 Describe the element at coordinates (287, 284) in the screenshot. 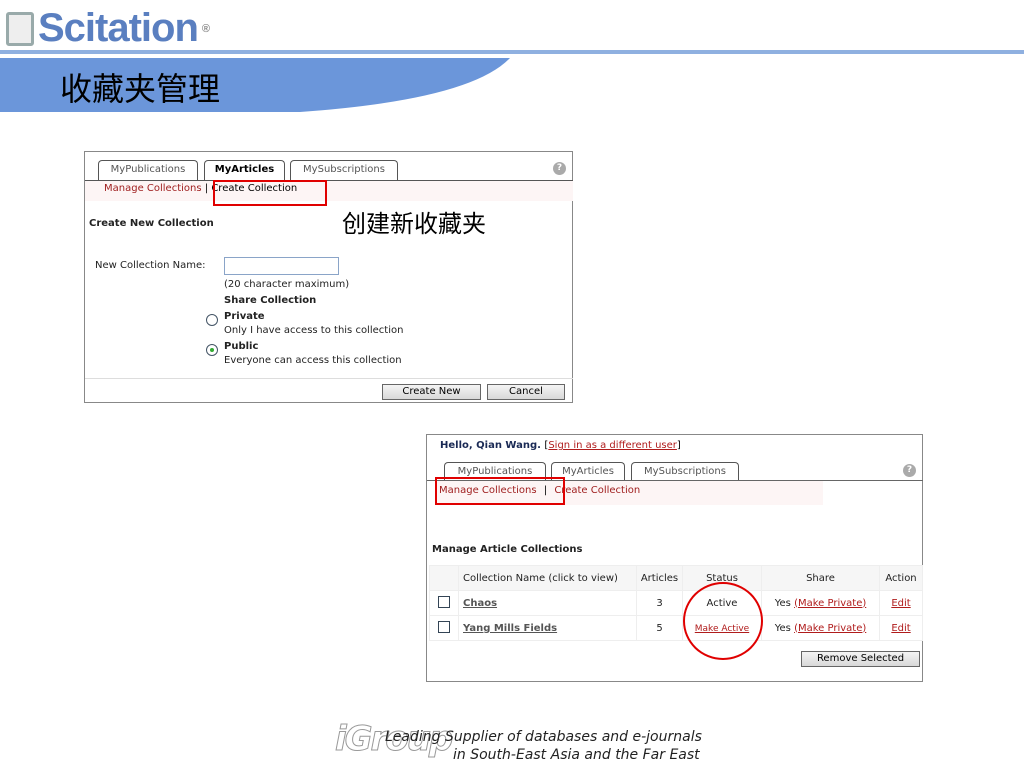

I see `char-hint: (20 character maximum)` at that location.